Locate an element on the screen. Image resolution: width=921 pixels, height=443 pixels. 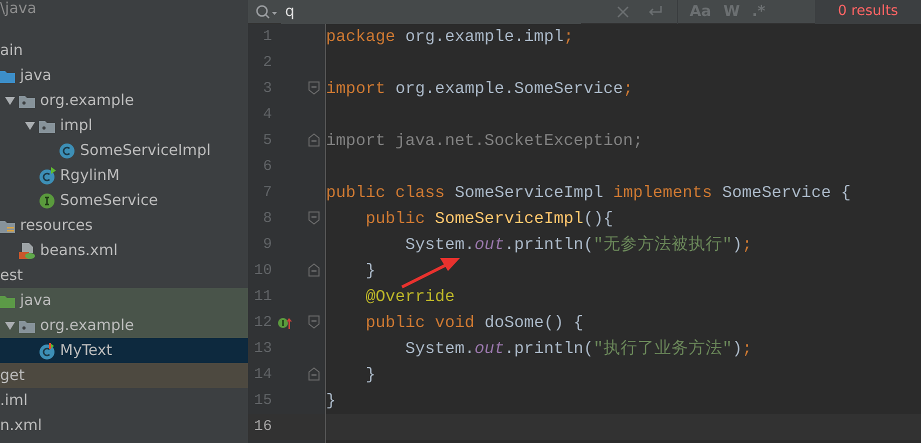
path-label: \java is located at coordinates (19, 9).